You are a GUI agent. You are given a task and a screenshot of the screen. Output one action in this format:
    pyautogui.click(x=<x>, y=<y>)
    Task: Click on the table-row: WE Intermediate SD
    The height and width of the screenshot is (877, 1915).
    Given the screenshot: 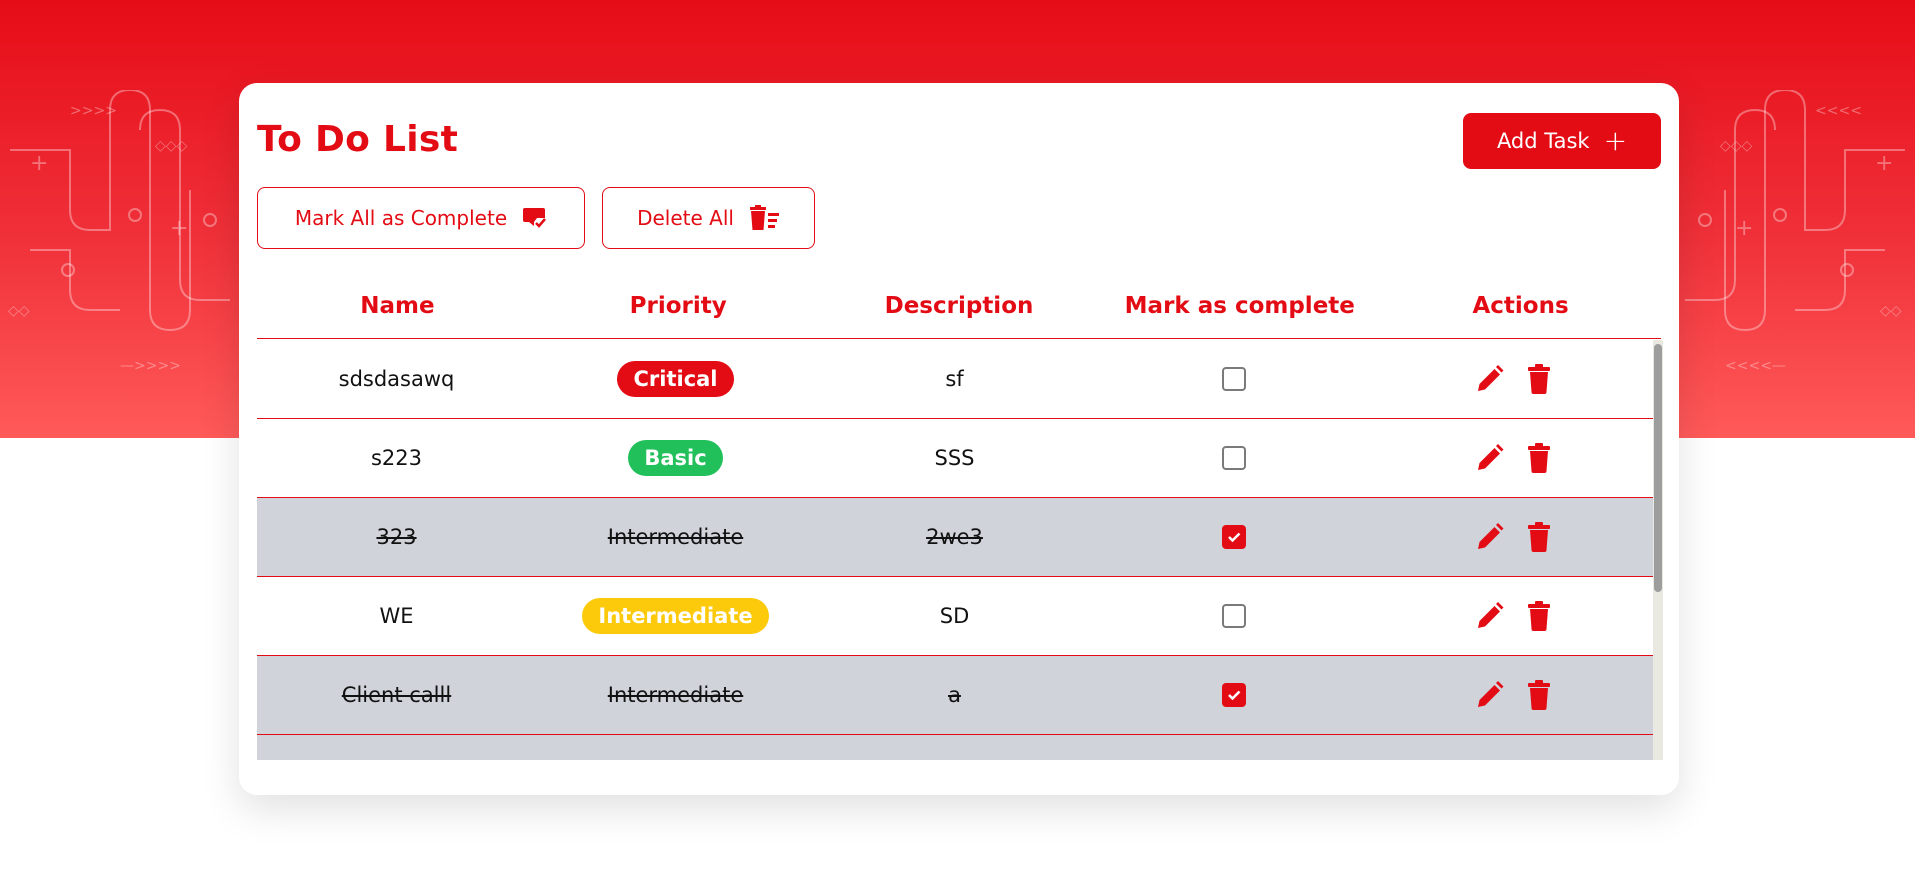 What is the action you would take?
    pyautogui.click(x=955, y=616)
    